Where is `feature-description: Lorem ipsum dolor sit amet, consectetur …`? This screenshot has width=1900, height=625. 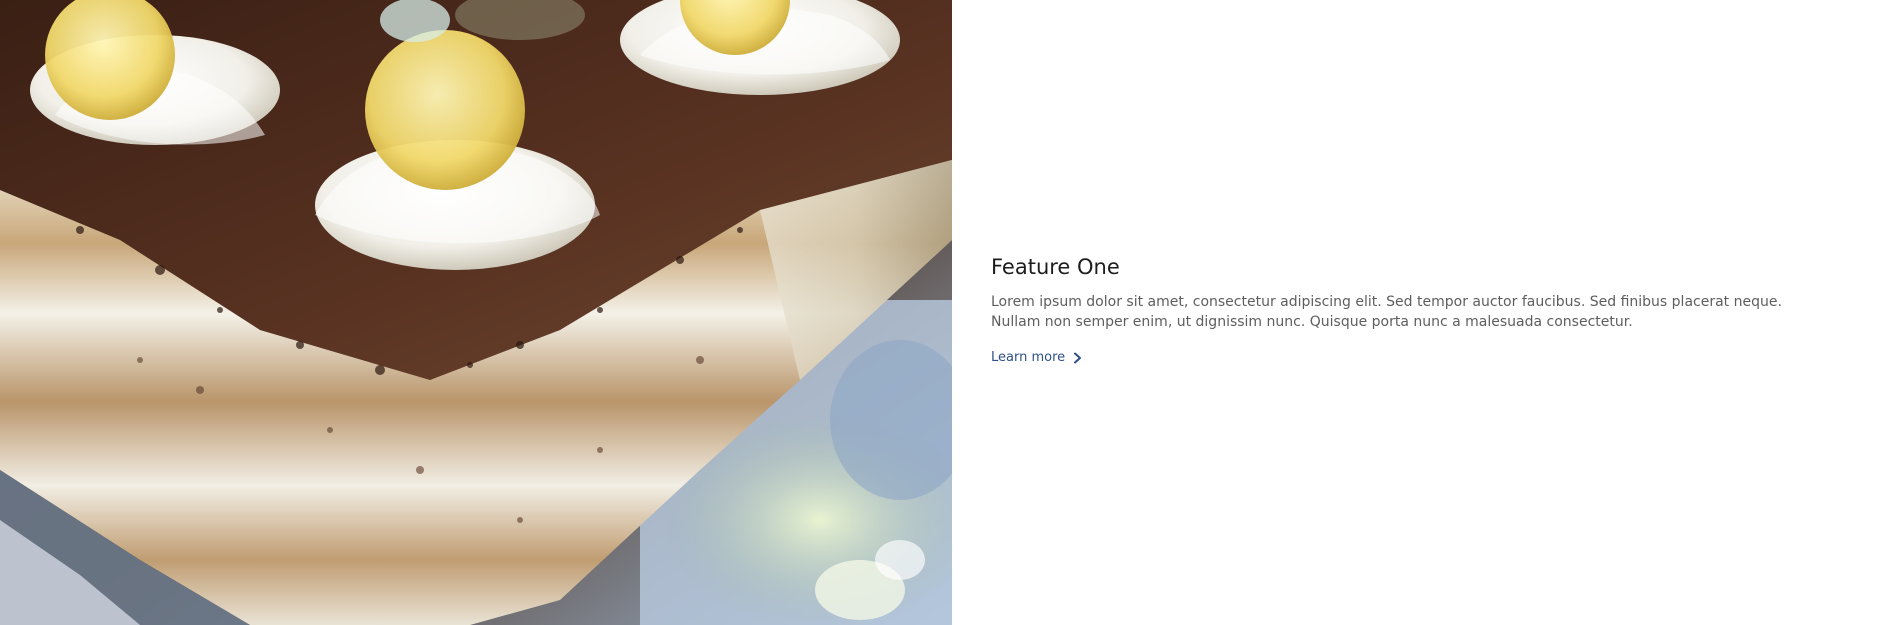 feature-description: Lorem ipsum dolor sit amet, consectetur … is located at coordinates (1386, 312).